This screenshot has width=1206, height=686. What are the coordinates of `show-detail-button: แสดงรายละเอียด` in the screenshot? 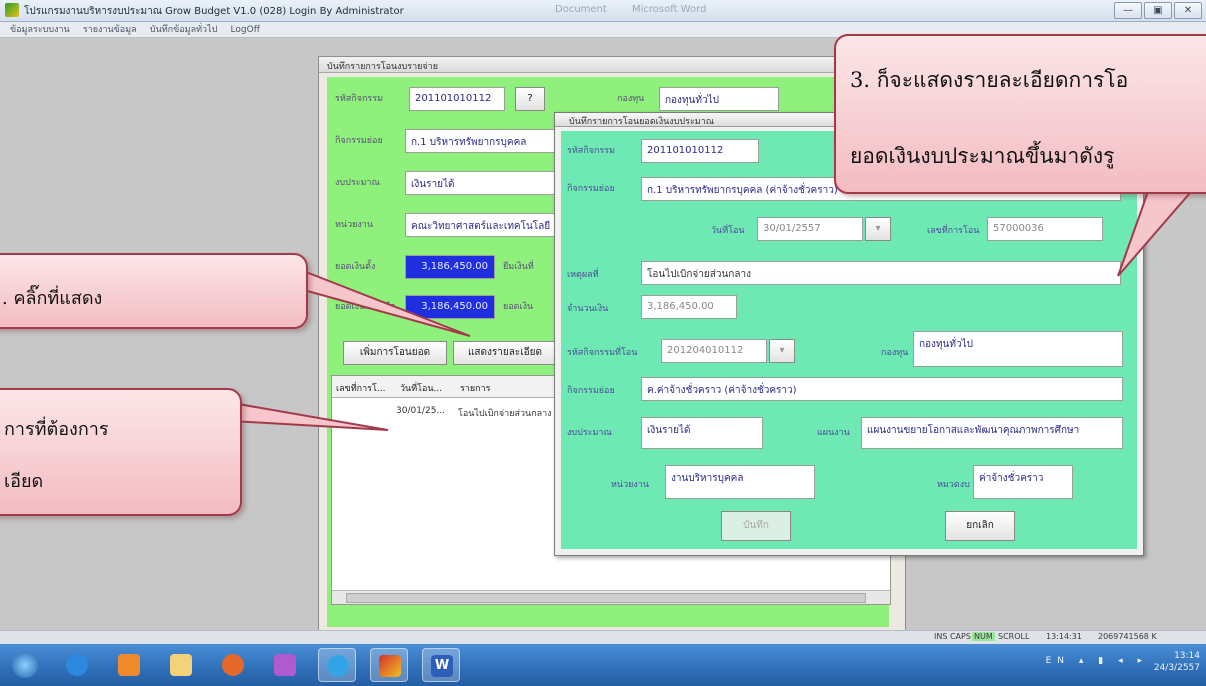 It's located at (505, 353).